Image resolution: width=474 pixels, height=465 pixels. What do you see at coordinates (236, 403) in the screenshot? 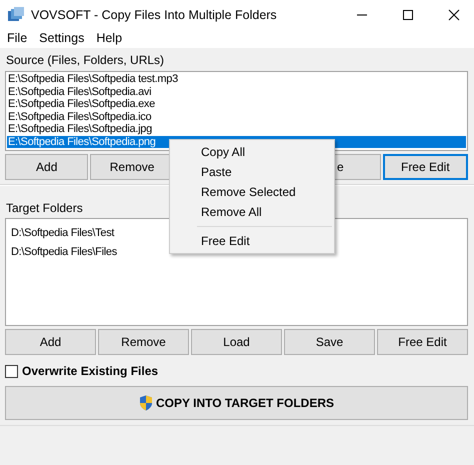
I see `copy-button: COPY INTO TARGET FOLDERS` at bounding box center [236, 403].